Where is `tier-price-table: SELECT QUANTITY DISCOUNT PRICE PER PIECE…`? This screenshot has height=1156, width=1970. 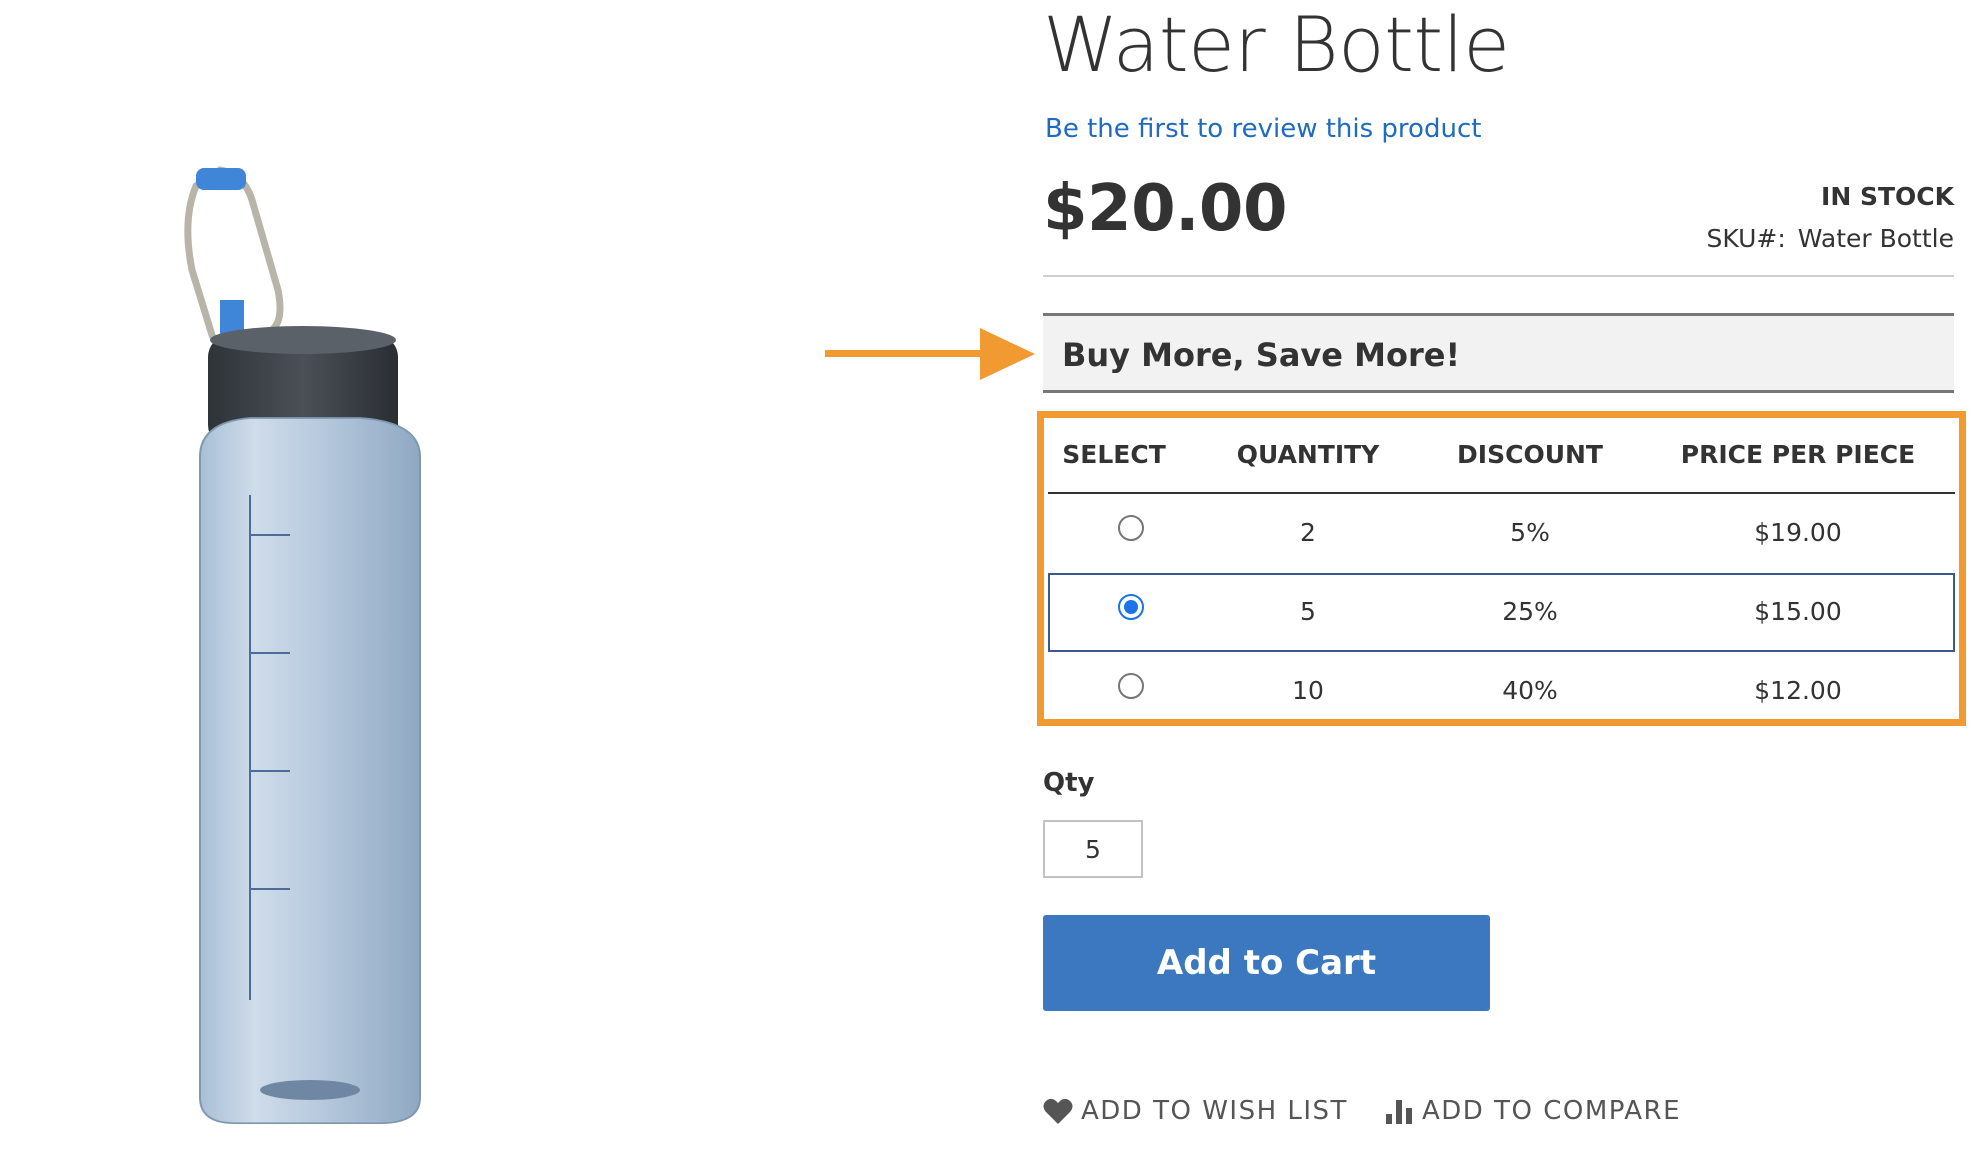
tier-price-table: SELECT QUANTITY DISCOUNT PRICE PER PIECE… is located at coordinates (1501, 576).